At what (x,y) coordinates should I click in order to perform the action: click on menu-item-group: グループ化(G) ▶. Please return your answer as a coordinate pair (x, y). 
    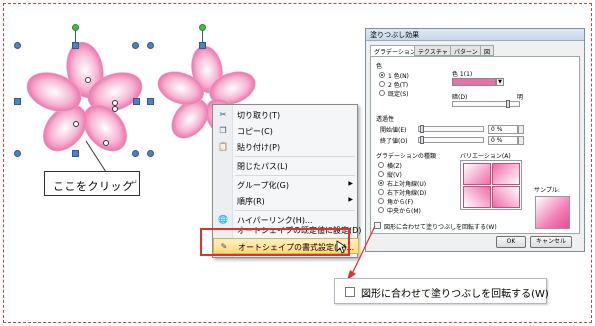
    Looking at the image, I should click on (286, 185).